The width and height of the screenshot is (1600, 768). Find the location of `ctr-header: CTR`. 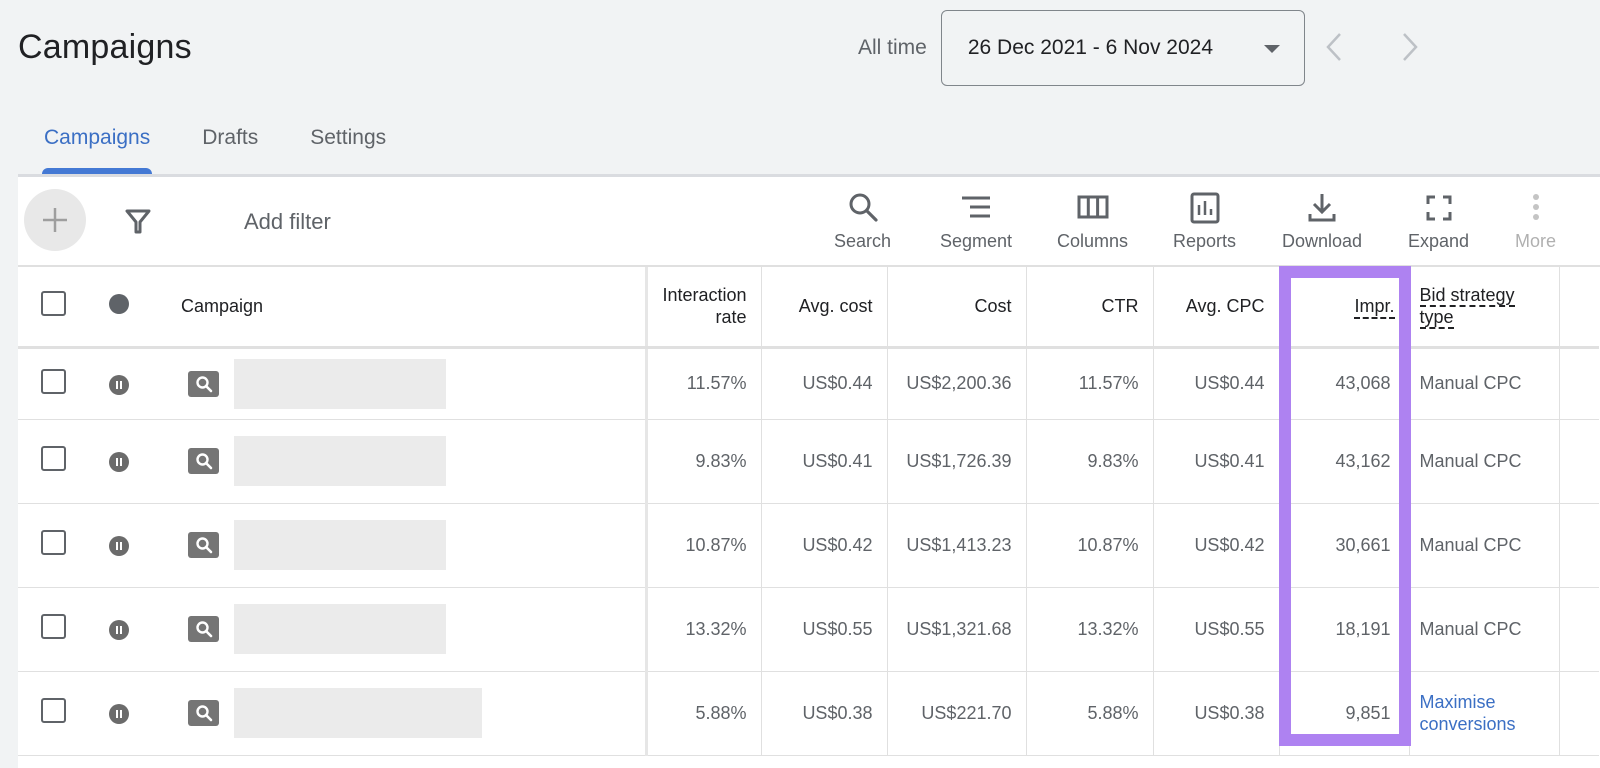

ctr-header: CTR is located at coordinates (1090, 308).